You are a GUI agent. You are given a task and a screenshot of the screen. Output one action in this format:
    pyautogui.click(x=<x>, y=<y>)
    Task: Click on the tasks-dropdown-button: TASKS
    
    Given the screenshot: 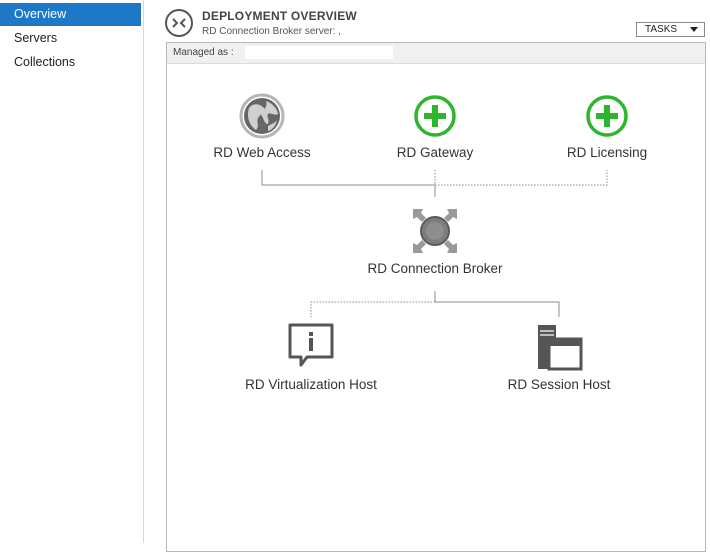 What is the action you would take?
    pyautogui.click(x=670, y=29)
    